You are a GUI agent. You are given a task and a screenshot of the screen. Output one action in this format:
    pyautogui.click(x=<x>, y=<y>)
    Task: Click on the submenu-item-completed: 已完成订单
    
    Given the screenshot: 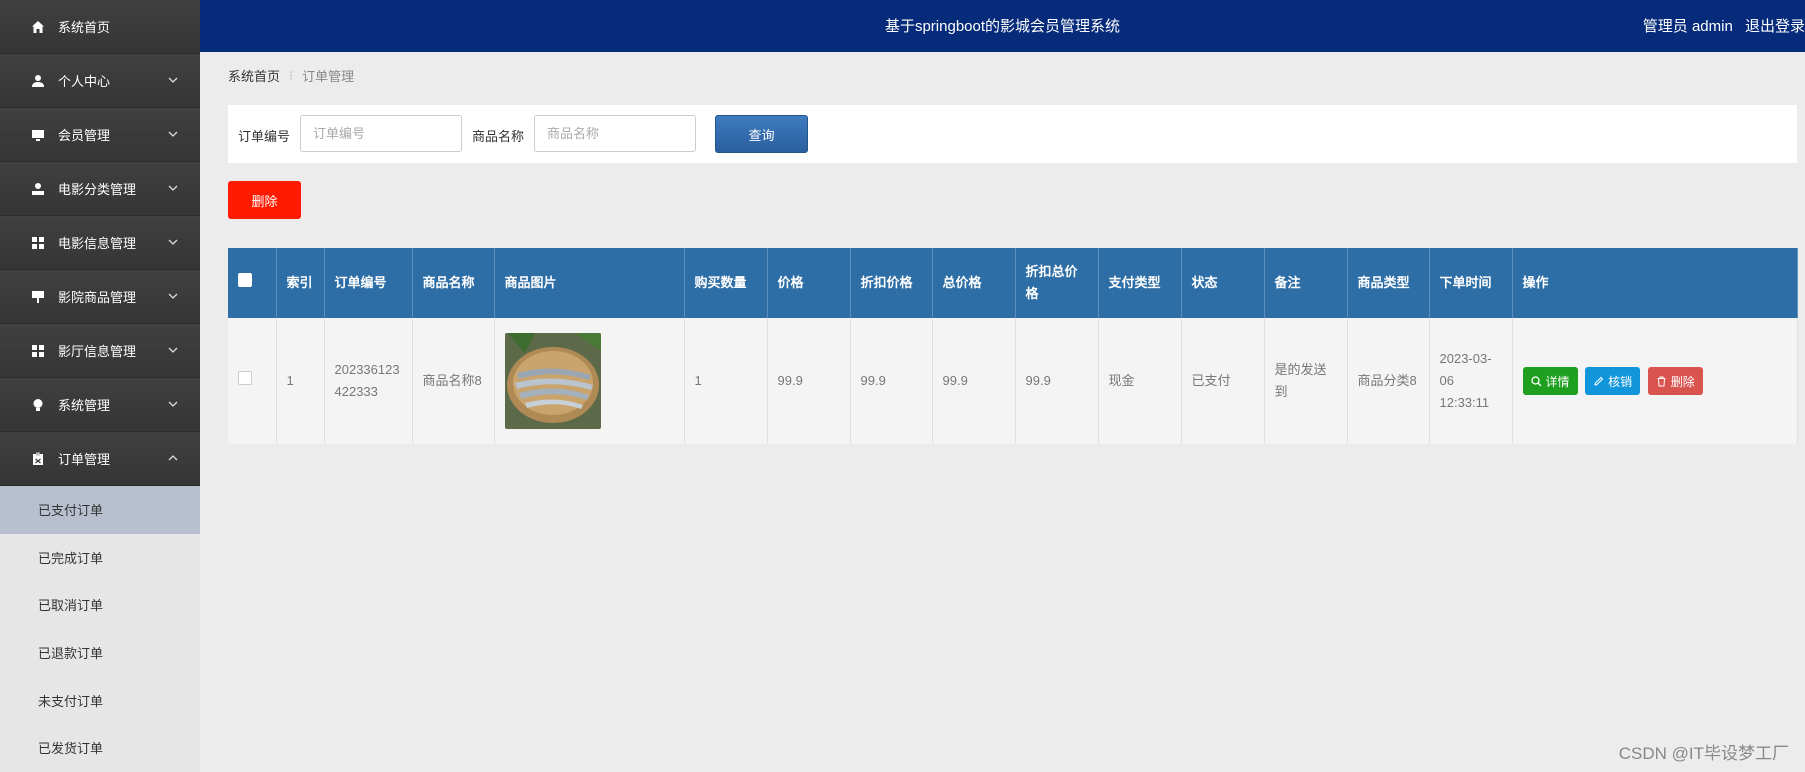 What is the action you would take?
    pyautogui.click(x=100, y=558)
    